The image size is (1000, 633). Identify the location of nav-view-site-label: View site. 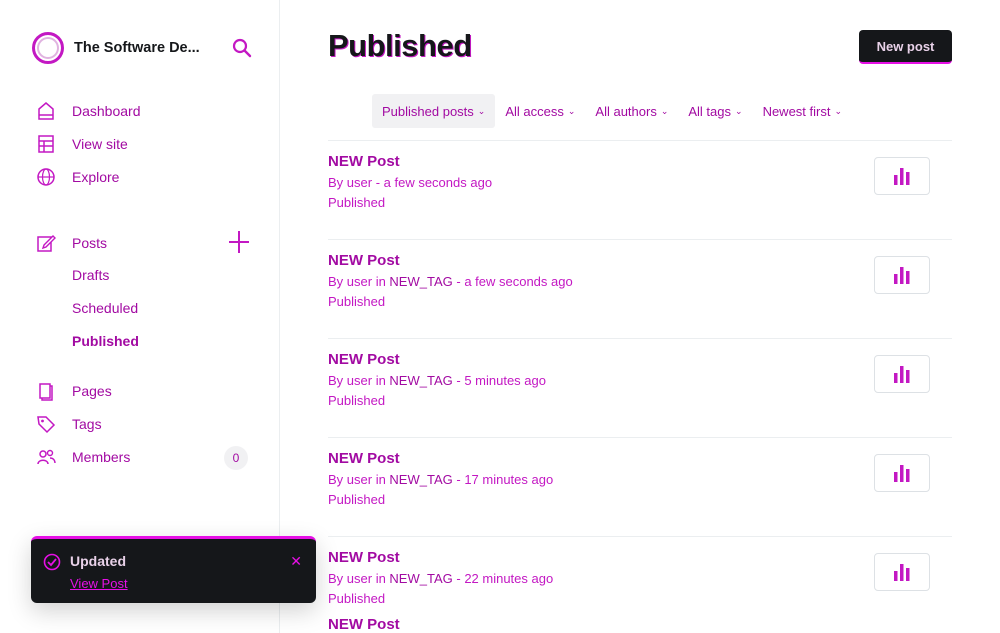
(100, 143).